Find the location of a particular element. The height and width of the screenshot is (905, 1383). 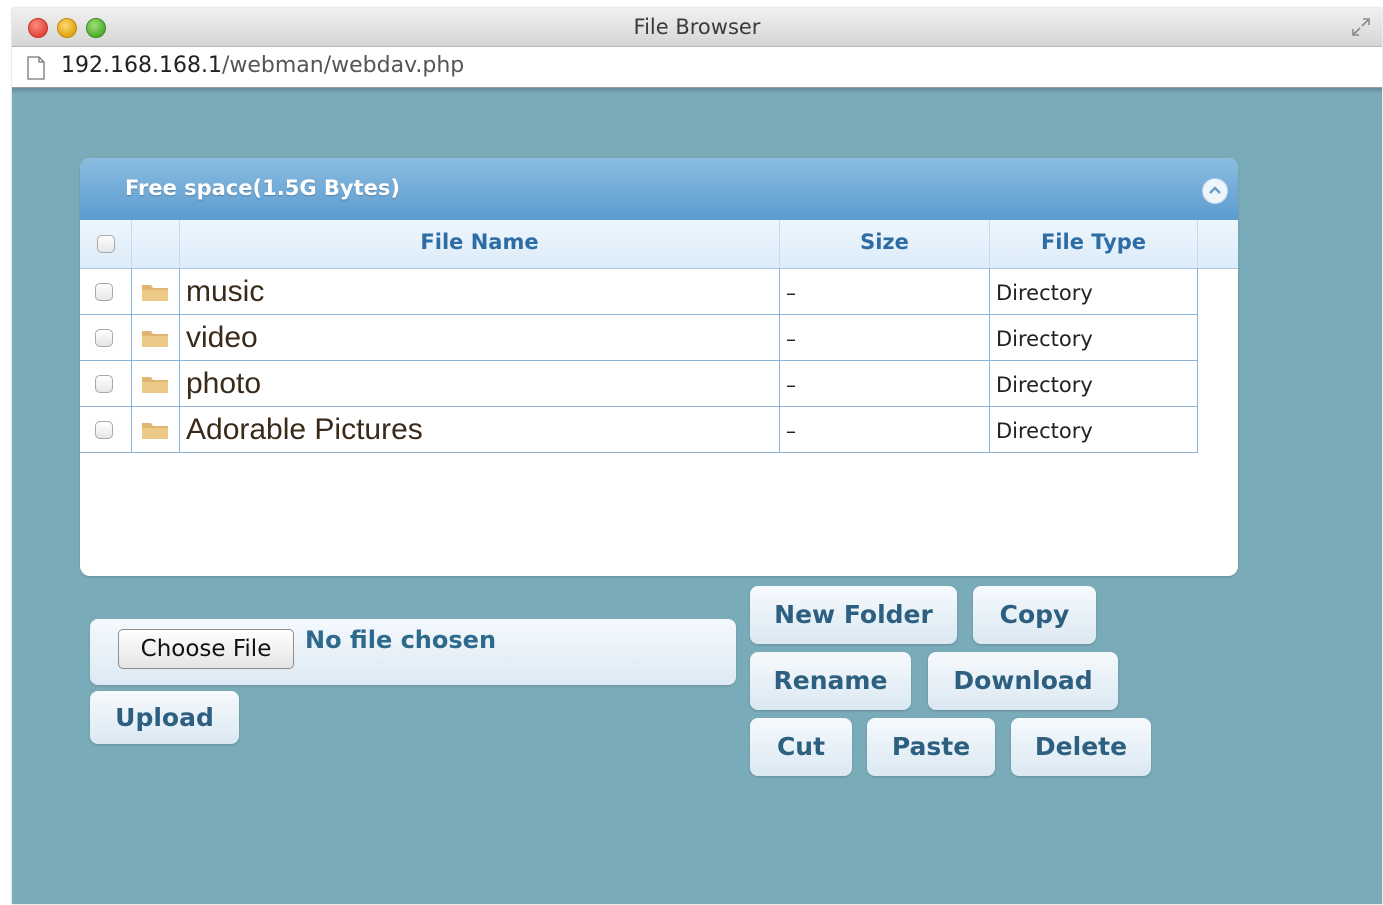

name-cell: music is located at coordinates (480, 291).